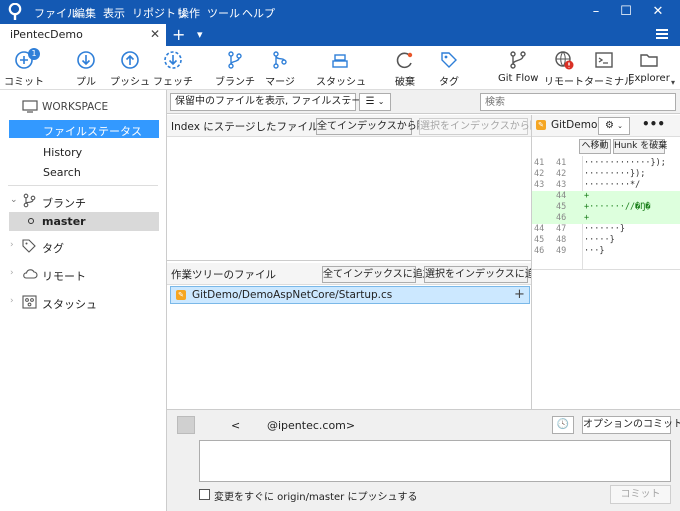 The height and width of the screenshot is (511, 680). I want to click on menu-edit: 編集, so click(85, 13).